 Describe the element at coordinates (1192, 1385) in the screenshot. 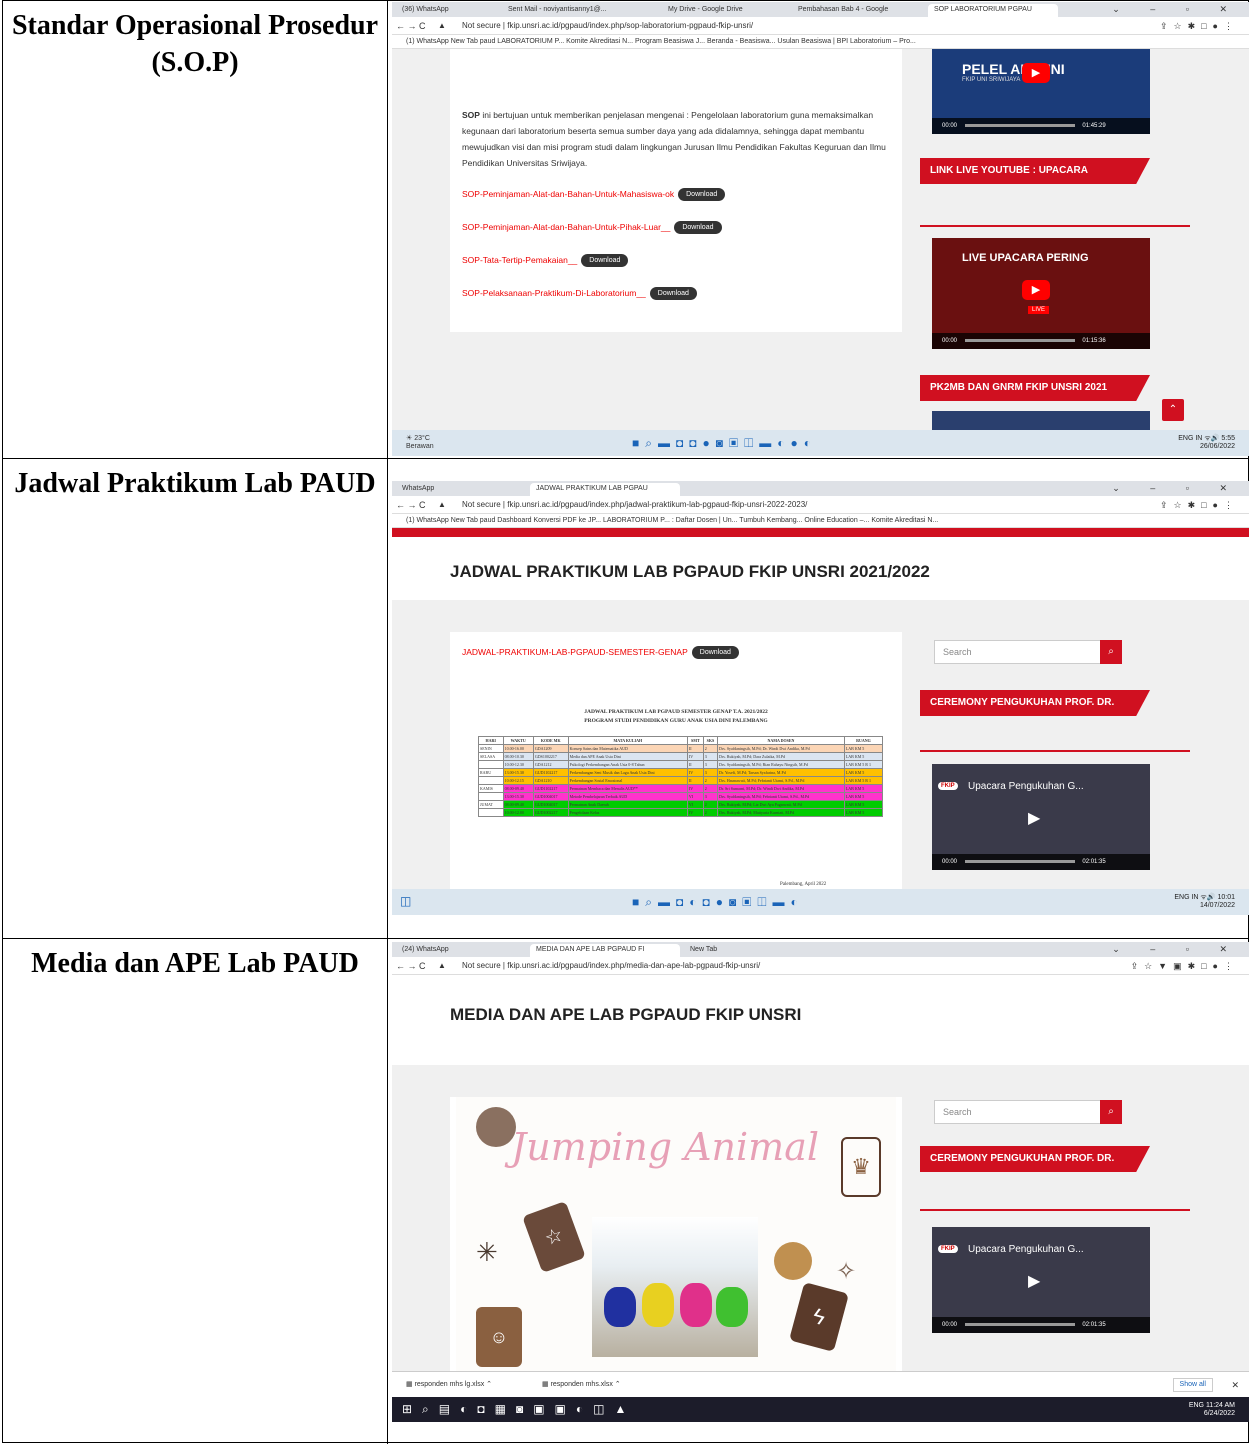

I see `show-all-button: Show all` at that location.